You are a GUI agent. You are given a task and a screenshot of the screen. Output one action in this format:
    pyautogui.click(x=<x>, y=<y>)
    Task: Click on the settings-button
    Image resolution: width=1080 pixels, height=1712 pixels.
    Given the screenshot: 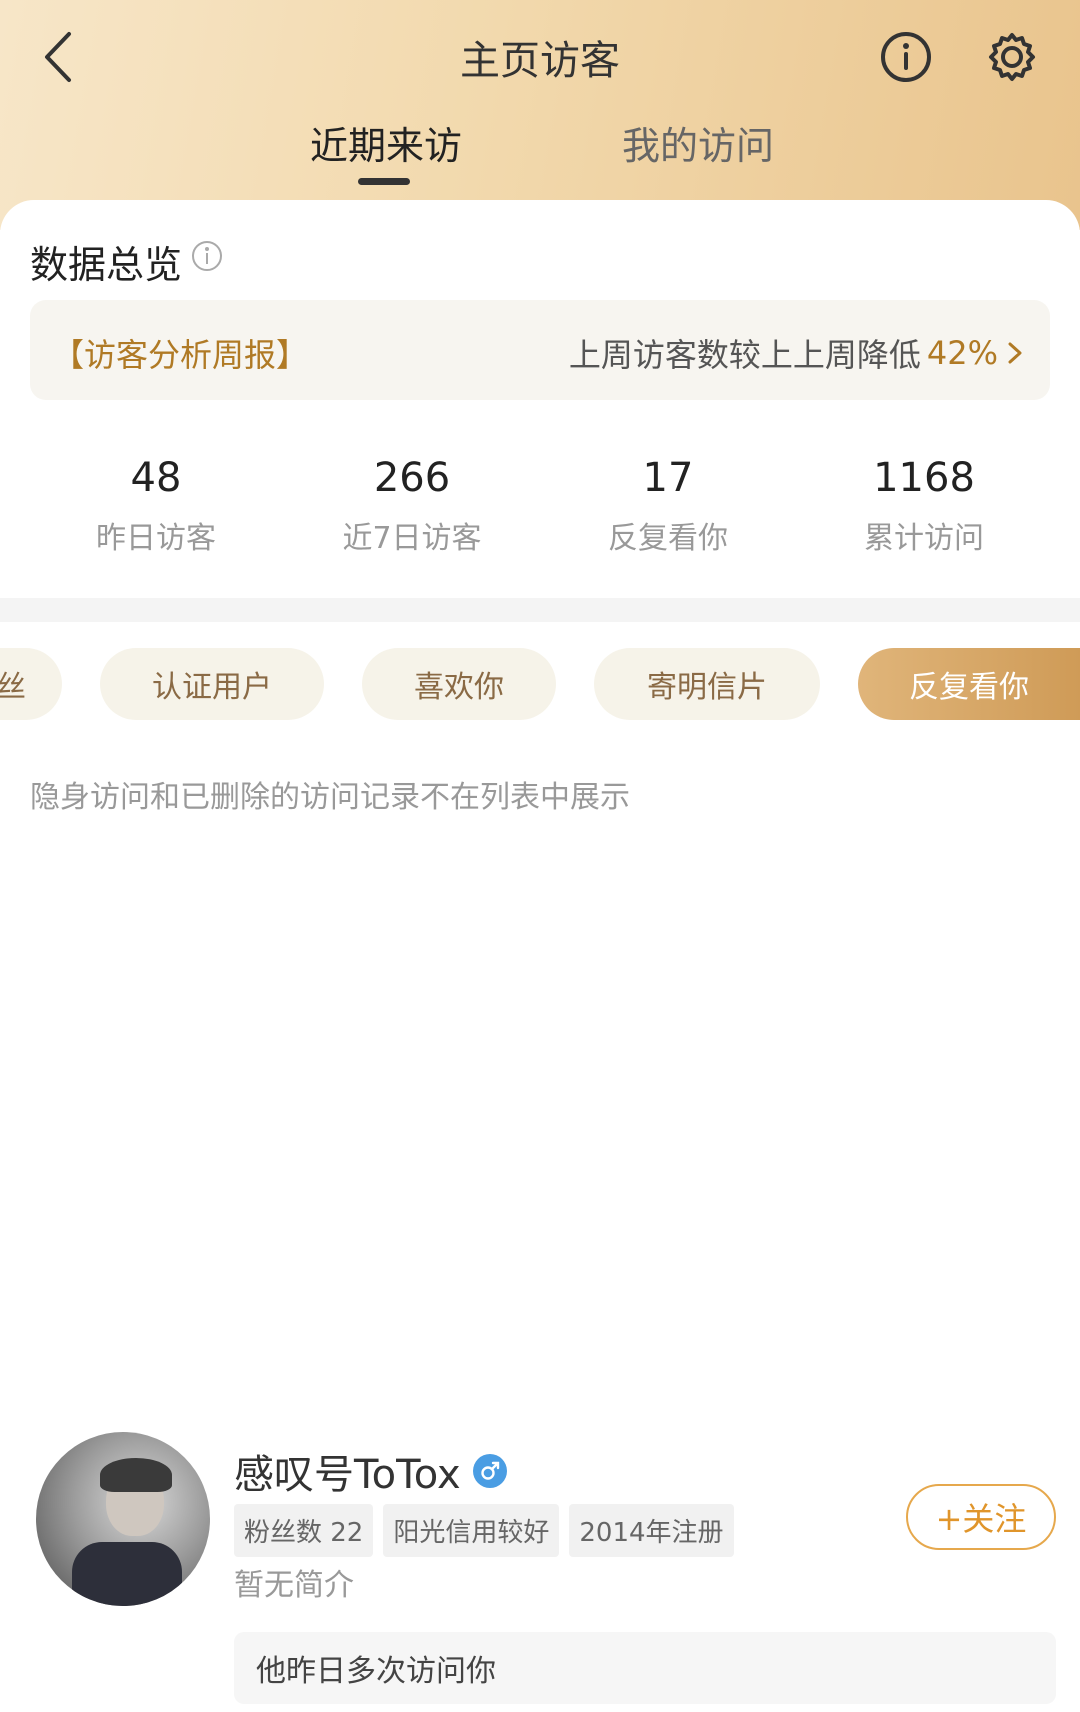 What is the action you would take?
    pyautogui.click(x=1012, y=57)
    